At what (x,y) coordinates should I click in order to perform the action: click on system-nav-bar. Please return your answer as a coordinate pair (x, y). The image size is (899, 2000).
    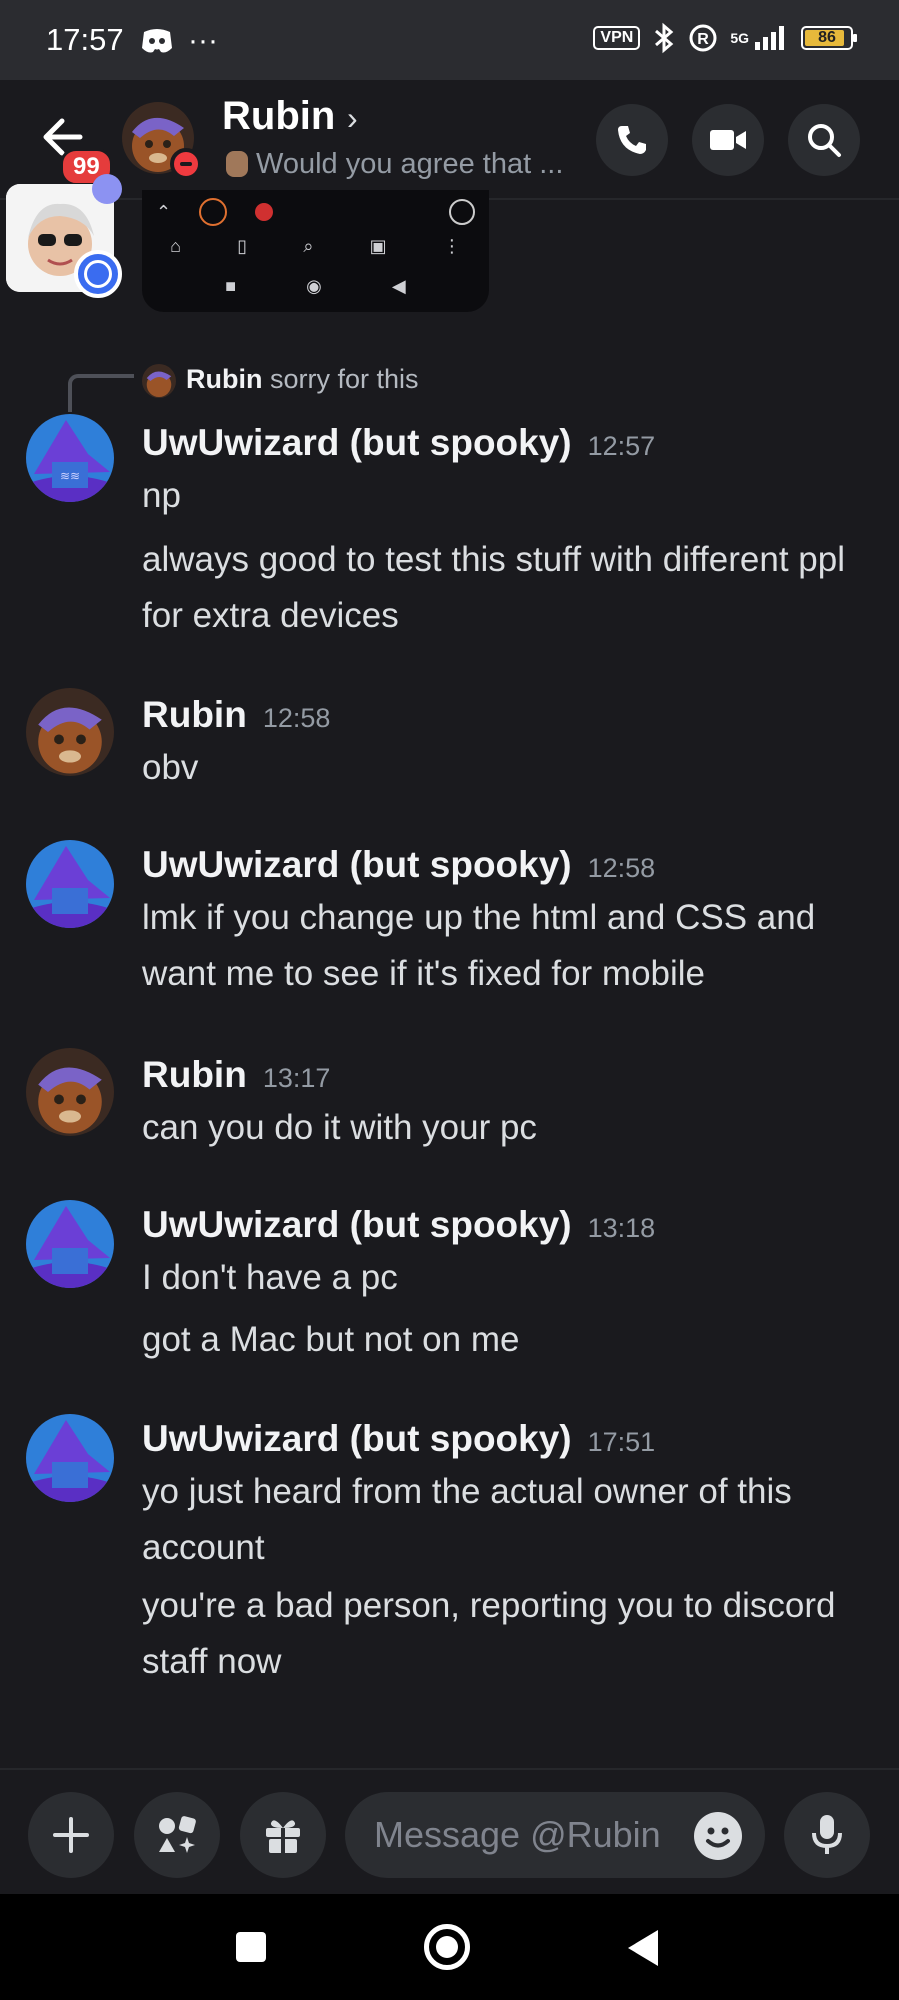
    Looking at the image, I should click on (449, 1947).